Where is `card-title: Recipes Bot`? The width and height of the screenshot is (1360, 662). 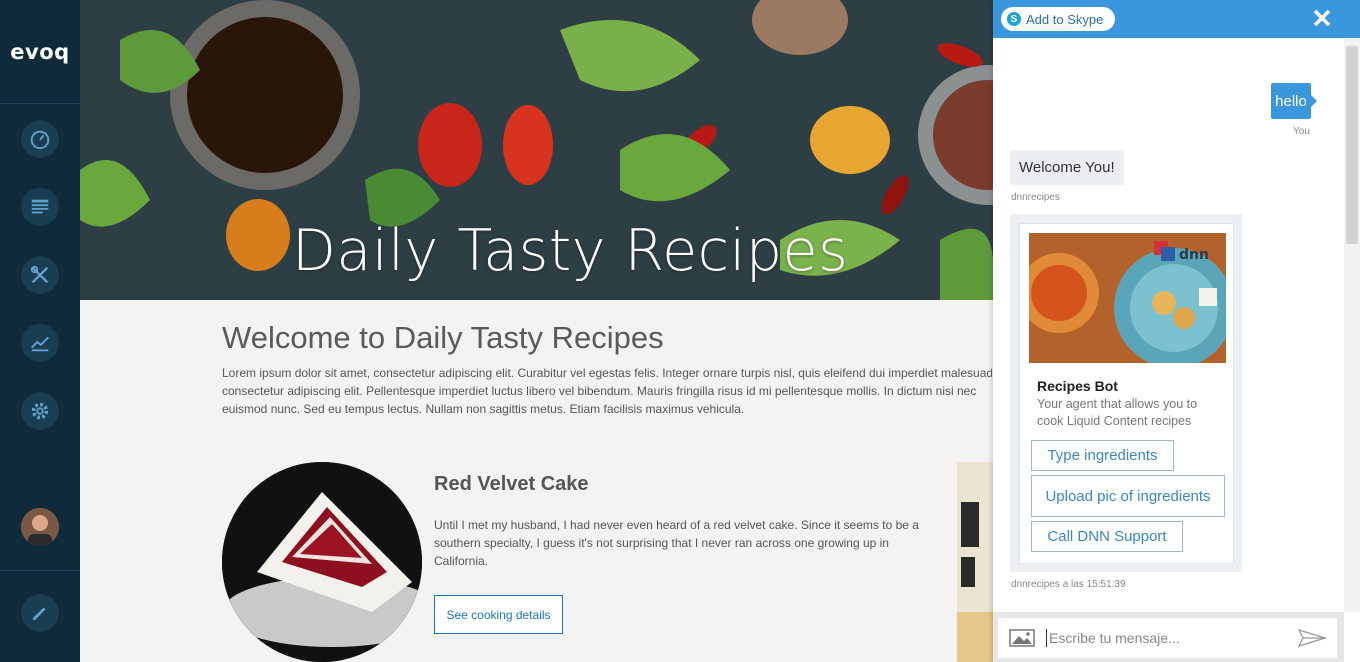
card-title: Recipes Bot is located at coordinates (1077, 386).